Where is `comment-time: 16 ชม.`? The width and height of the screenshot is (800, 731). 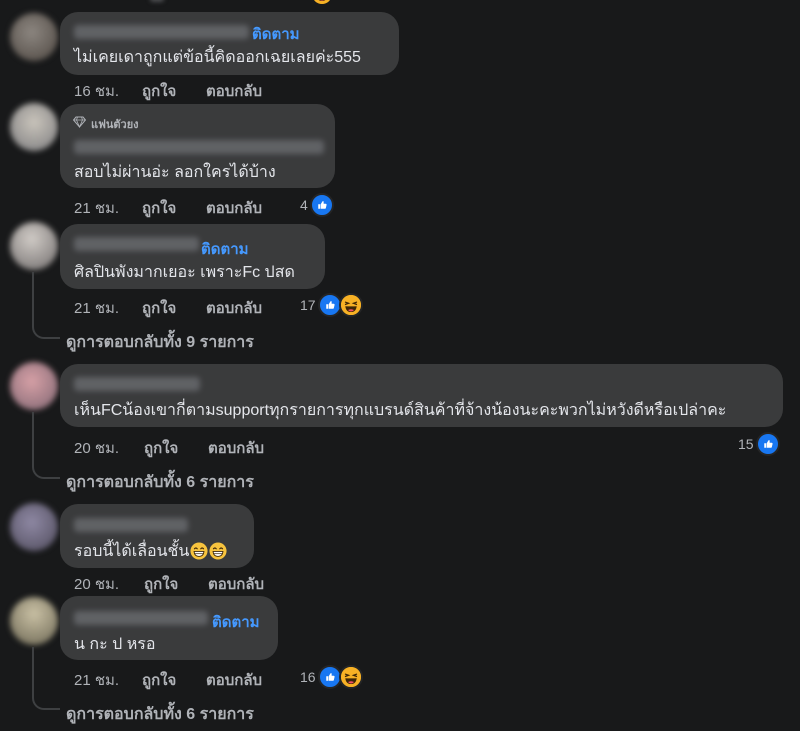
comment-time: 16 ชม. is located at coordinates (96, 91).